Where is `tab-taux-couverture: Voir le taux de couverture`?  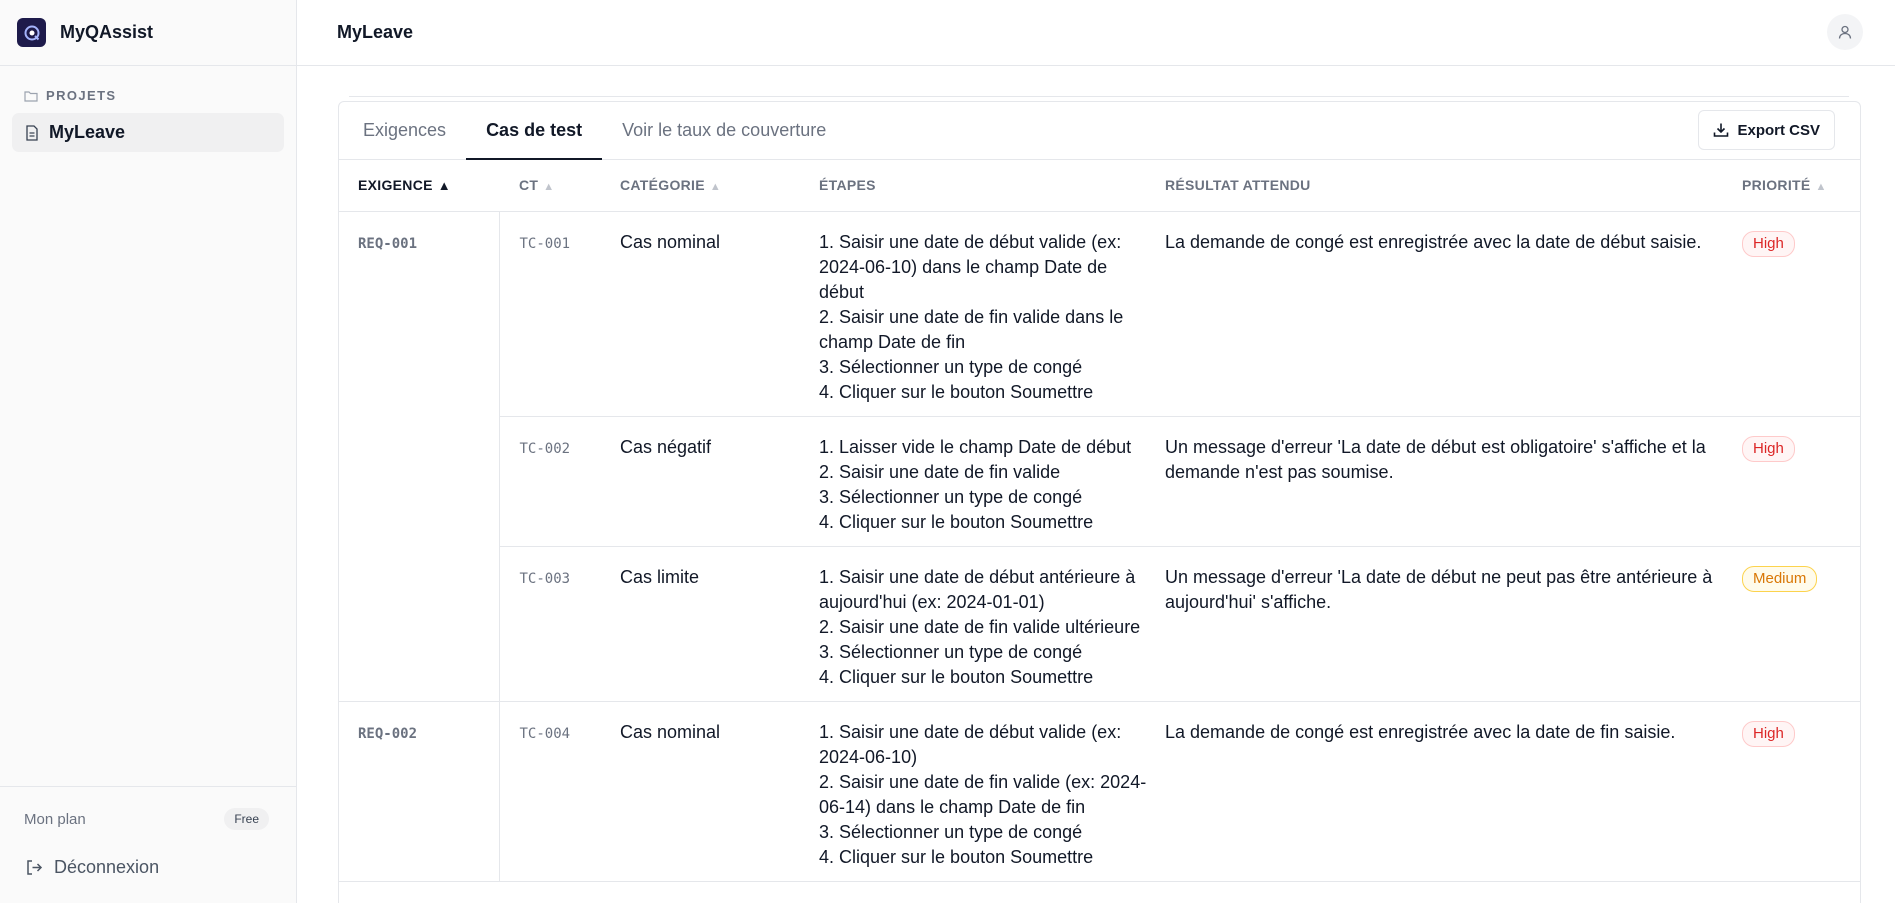 tab-taux-couverture: Voir le taux de couverture is located at coordinates (724, 130).